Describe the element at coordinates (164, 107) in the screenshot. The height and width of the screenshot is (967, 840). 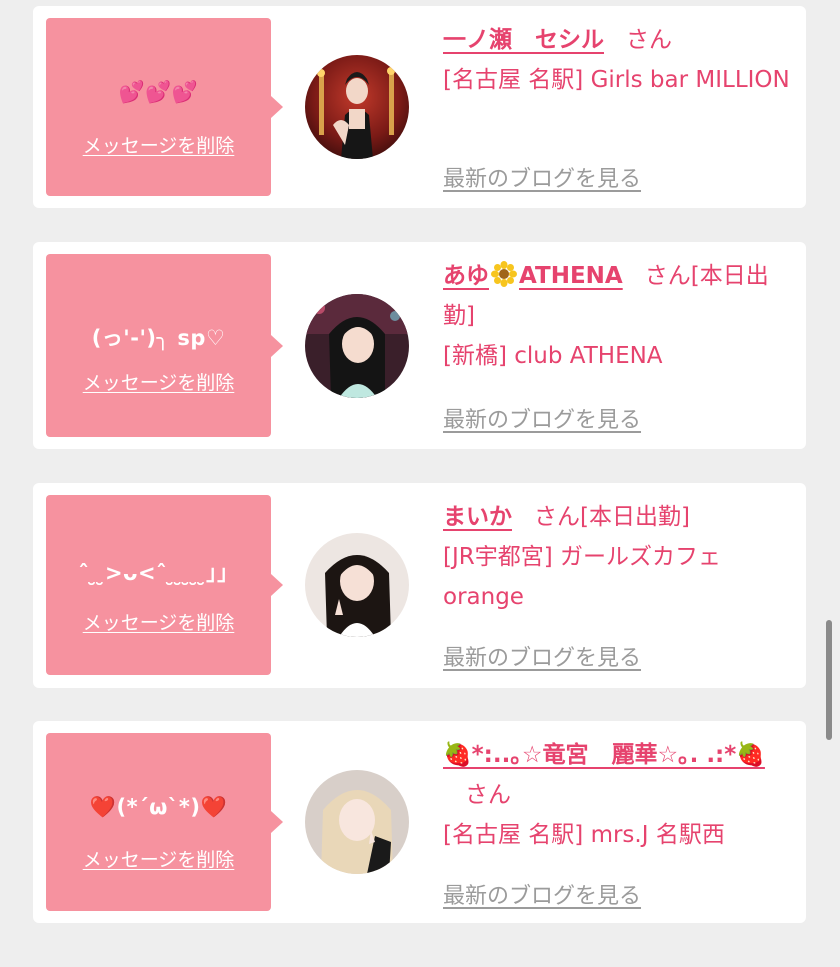
I see `message-bubble: 💕💕💕 メッセージを削除` at that location.